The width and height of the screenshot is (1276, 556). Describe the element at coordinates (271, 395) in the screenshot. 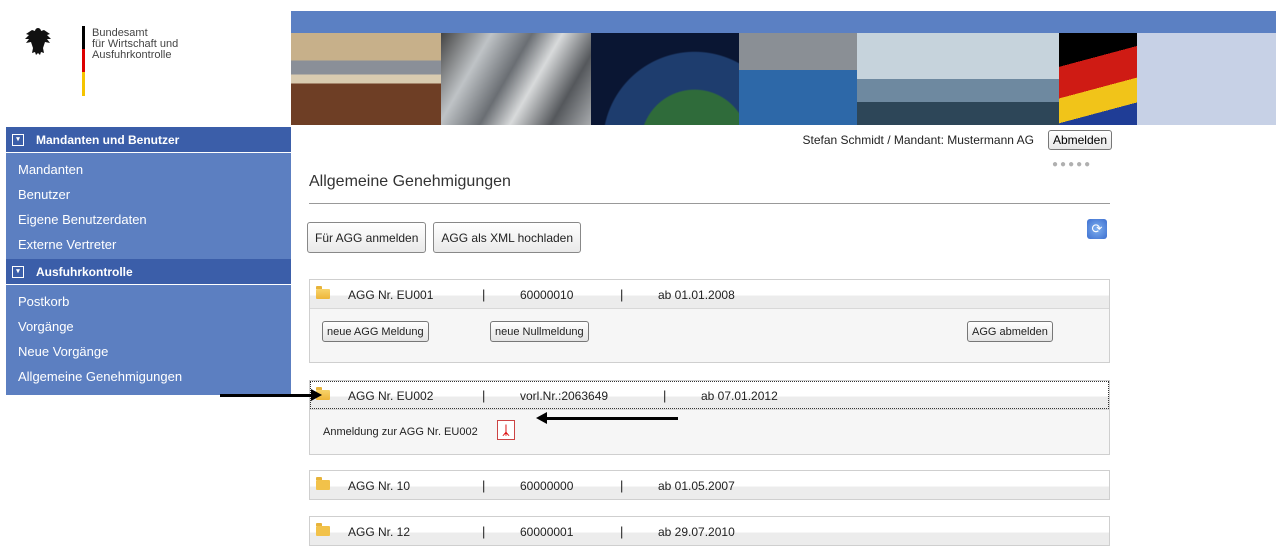

I see `annotation-arrow-right` at that location.